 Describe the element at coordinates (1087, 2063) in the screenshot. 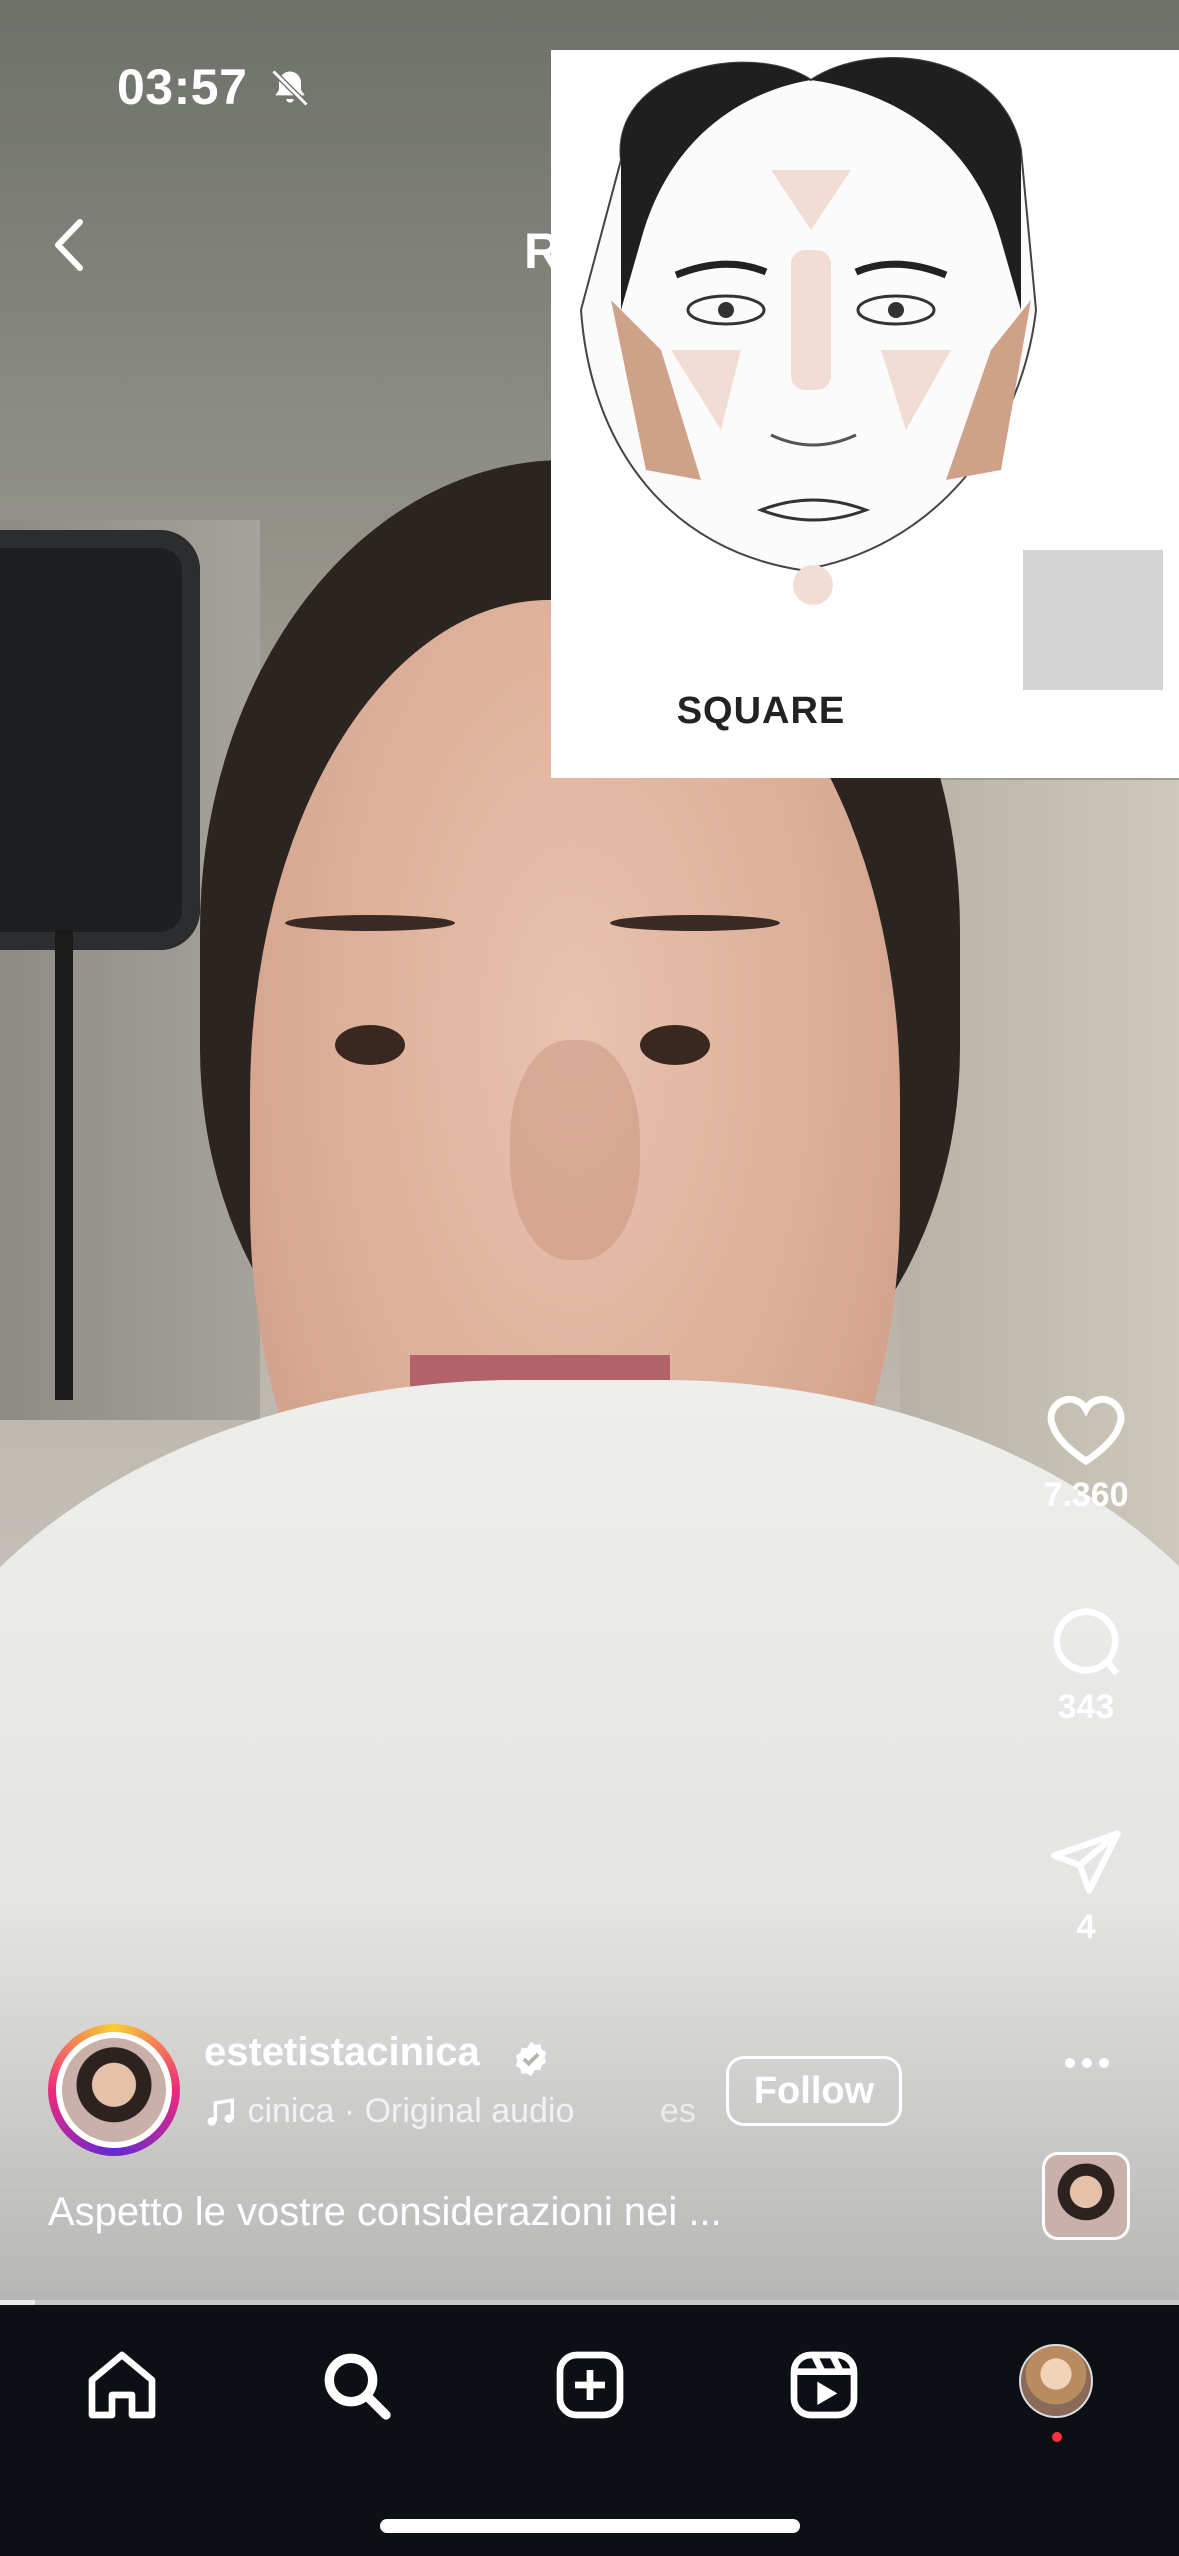

I see `more-options-icon` at that location.